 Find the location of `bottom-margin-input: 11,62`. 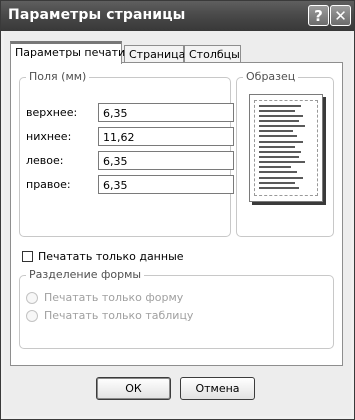

bottom-margin-input: 11,62 is located at coordinates (166, 136).